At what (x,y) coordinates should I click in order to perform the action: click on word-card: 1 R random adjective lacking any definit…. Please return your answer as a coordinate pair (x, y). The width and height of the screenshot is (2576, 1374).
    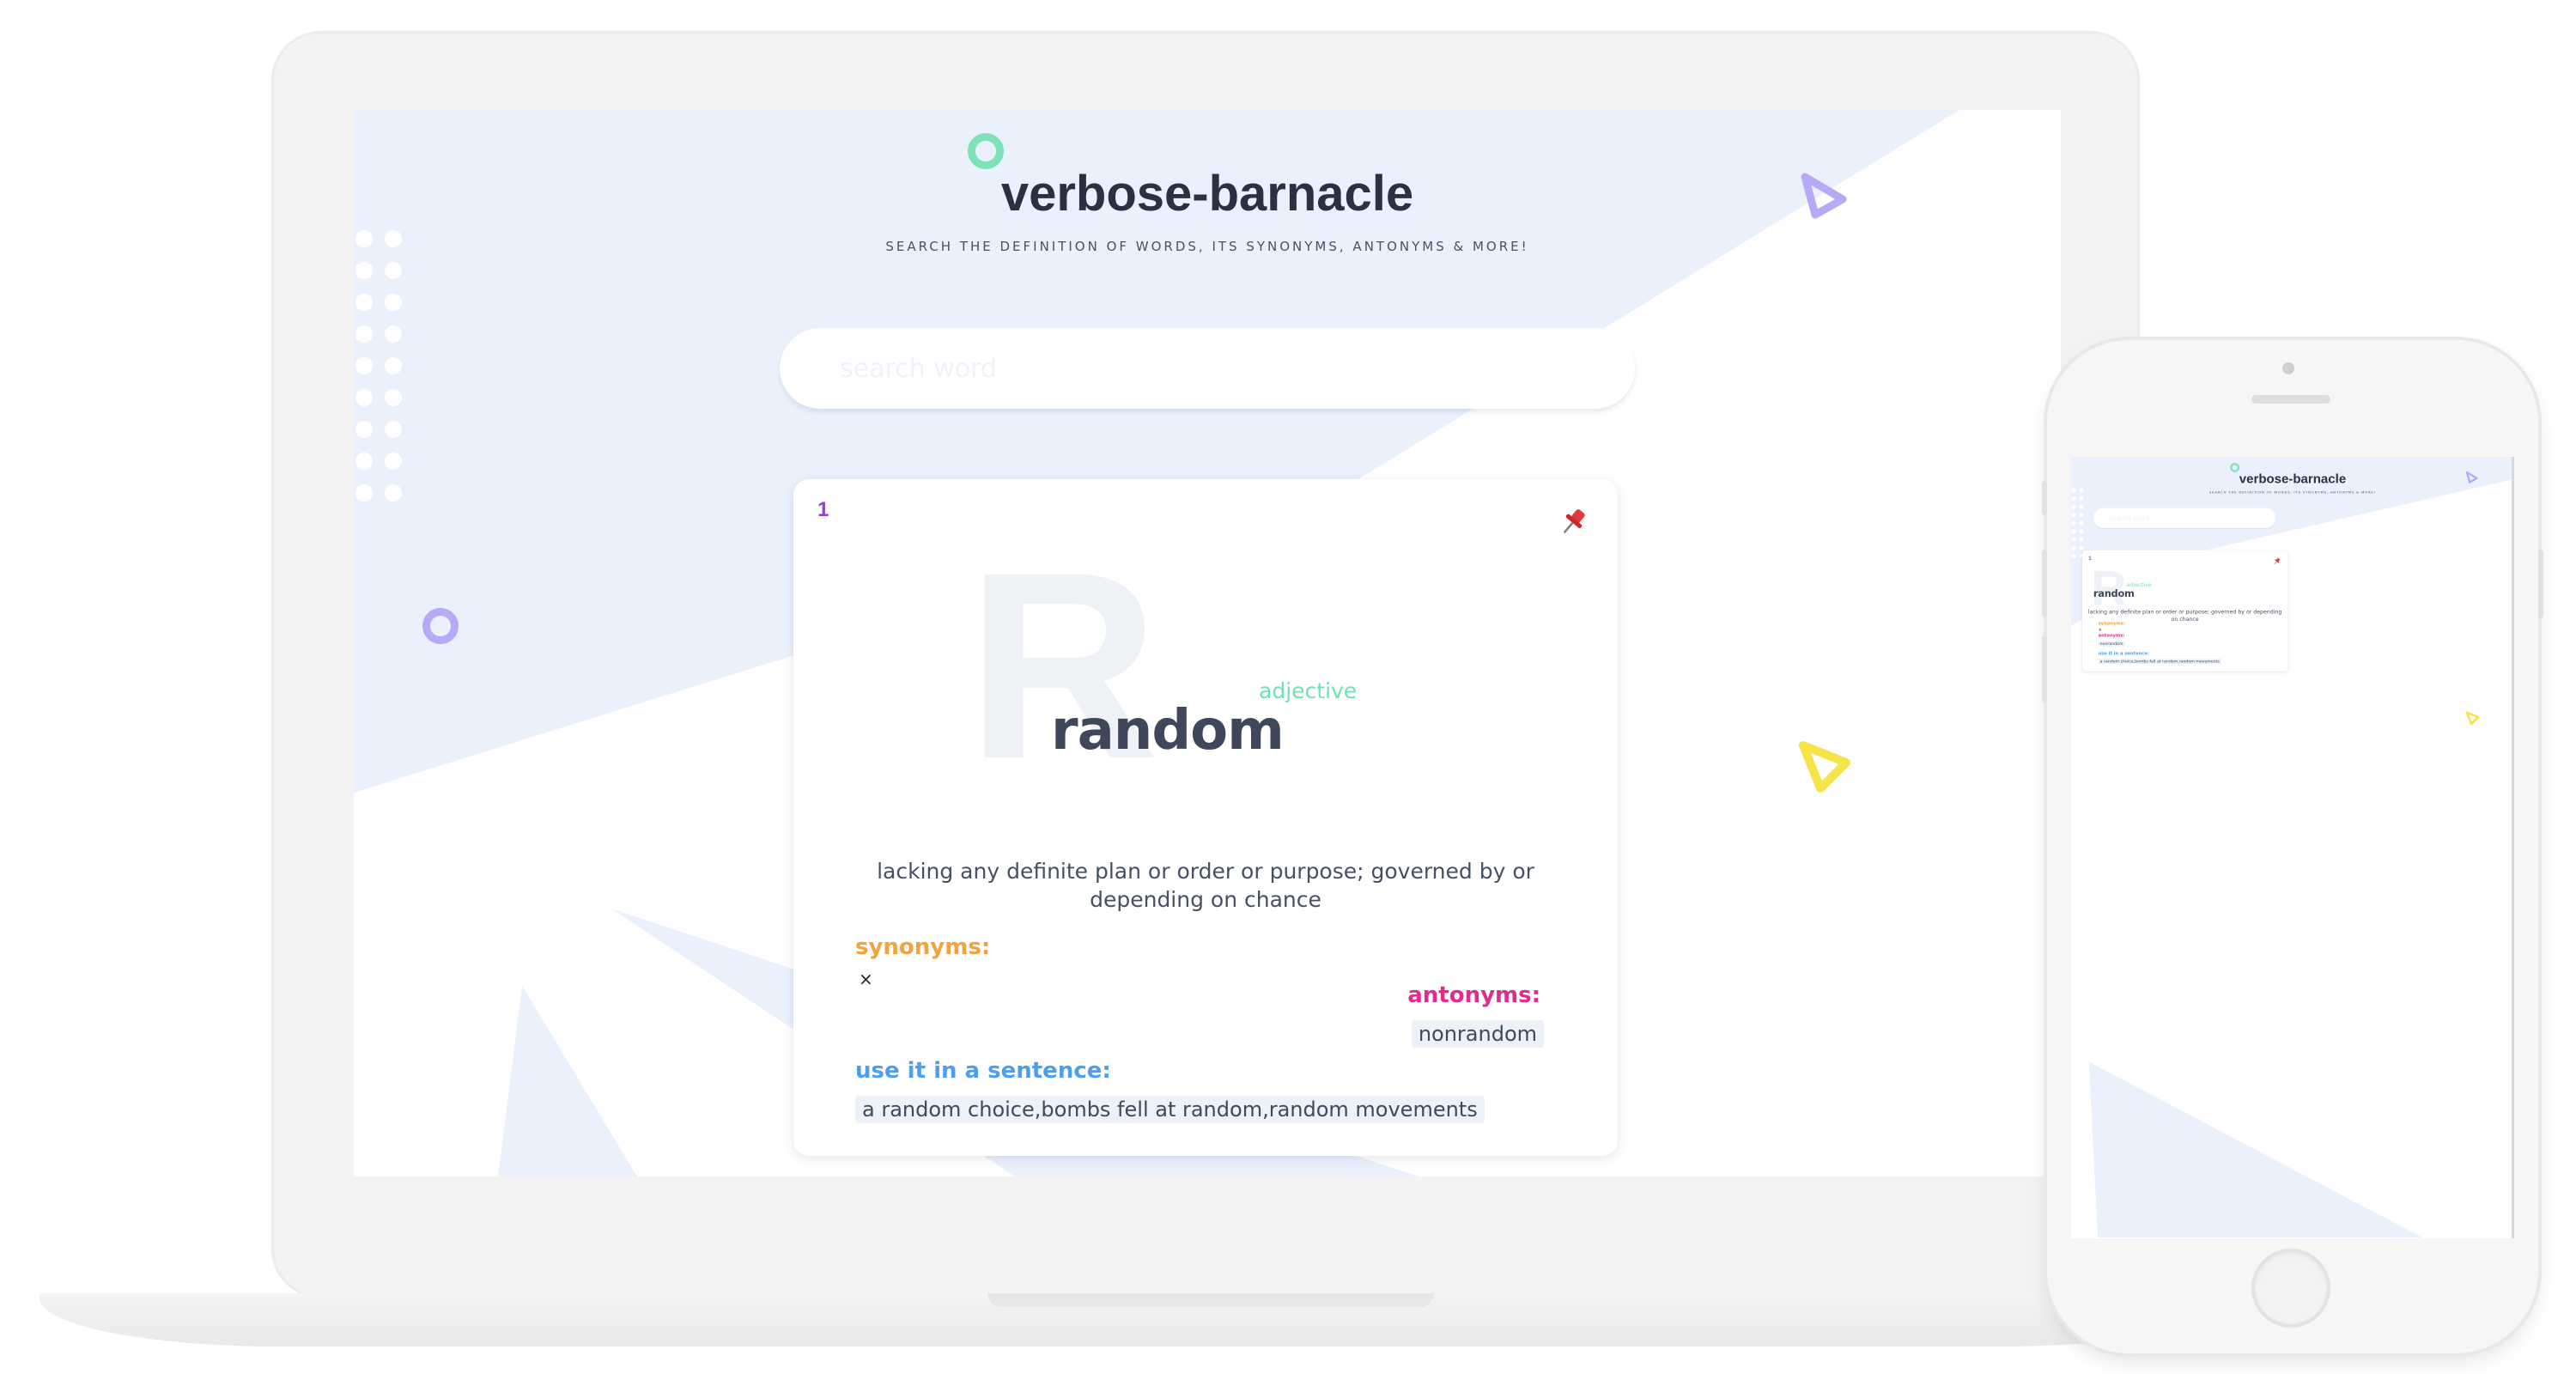
    Looking at the image, I should click on (2185, 611).